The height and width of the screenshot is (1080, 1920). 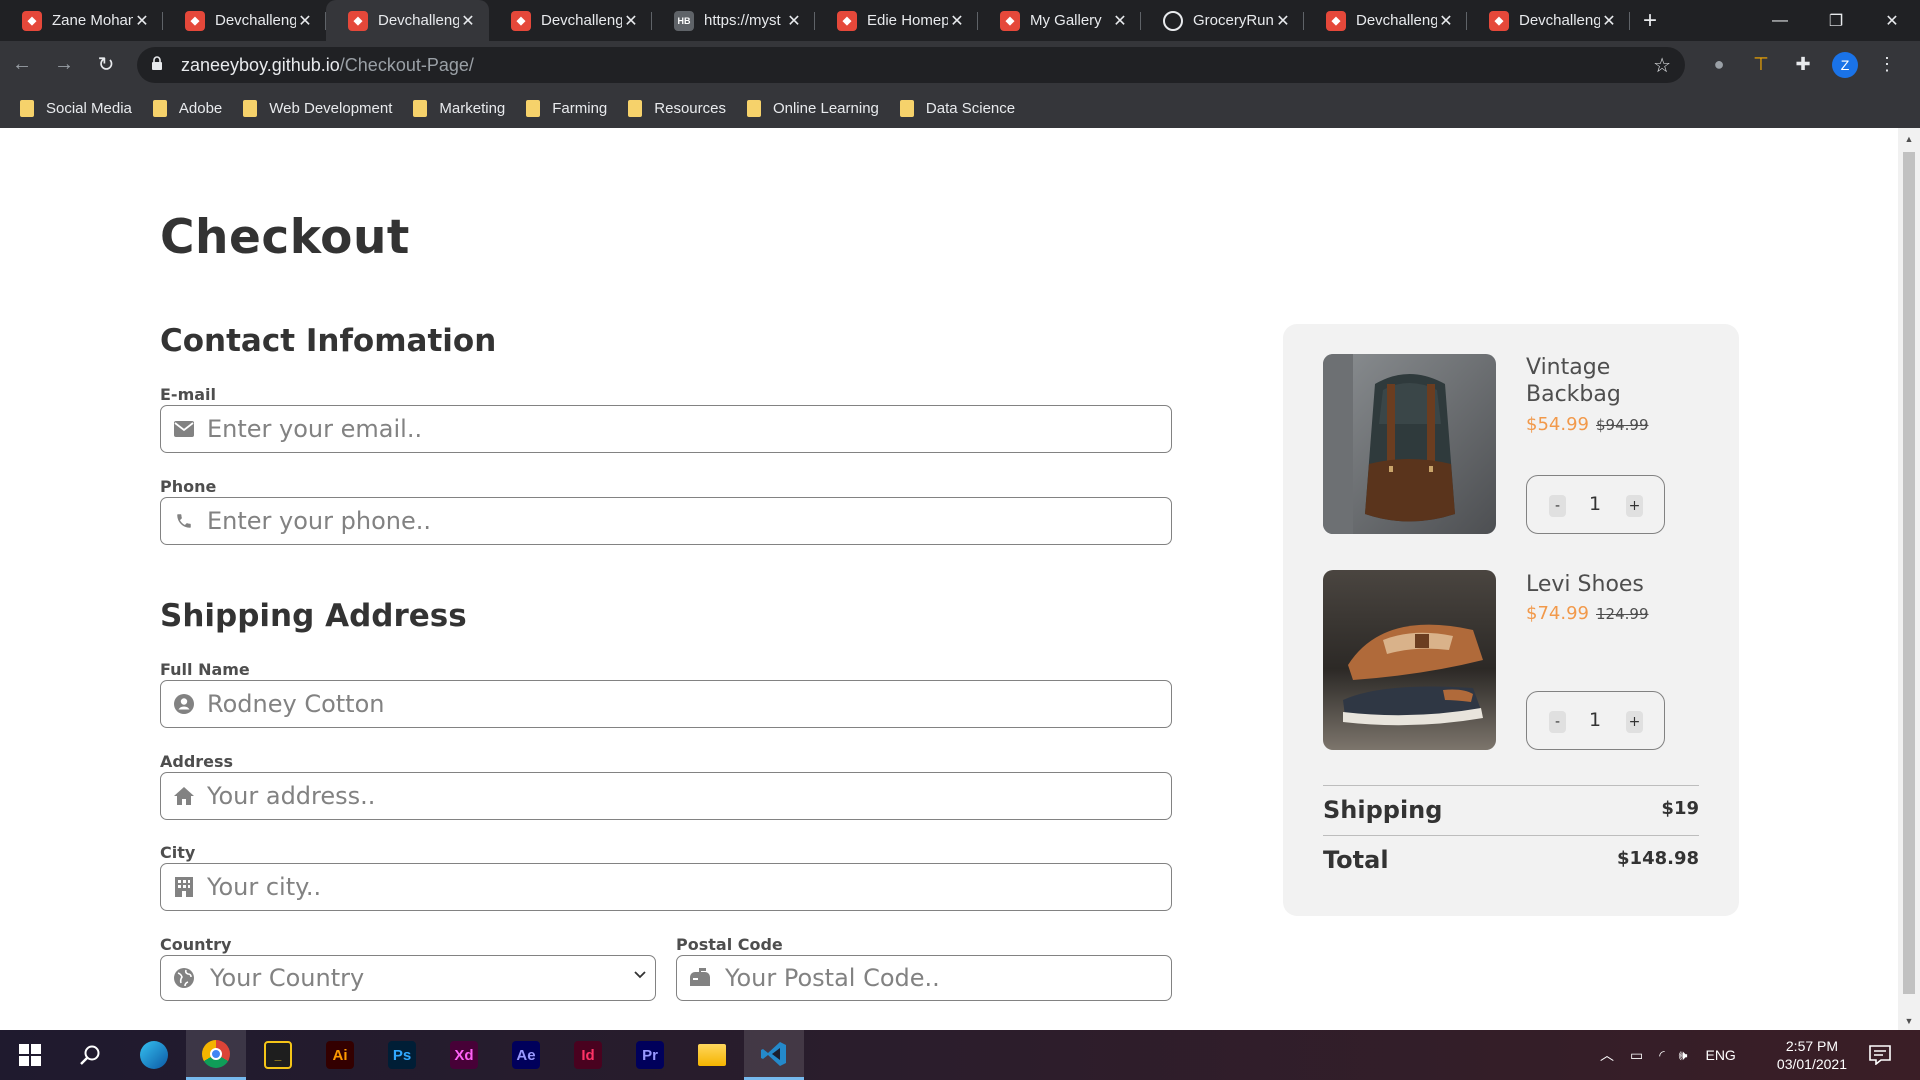 What do you see at coordinates (1557, 424) in the screenshot?
I see `product-price: $54.99` at bounding box center [1557, 424].